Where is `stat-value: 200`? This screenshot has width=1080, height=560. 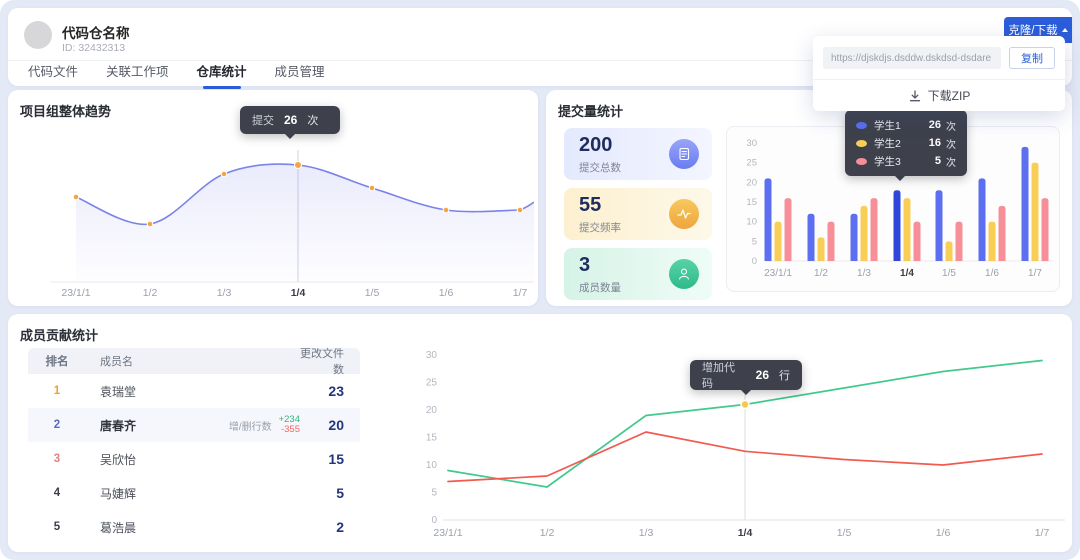 stat-value: 200 is located at coordinates (596, 145).